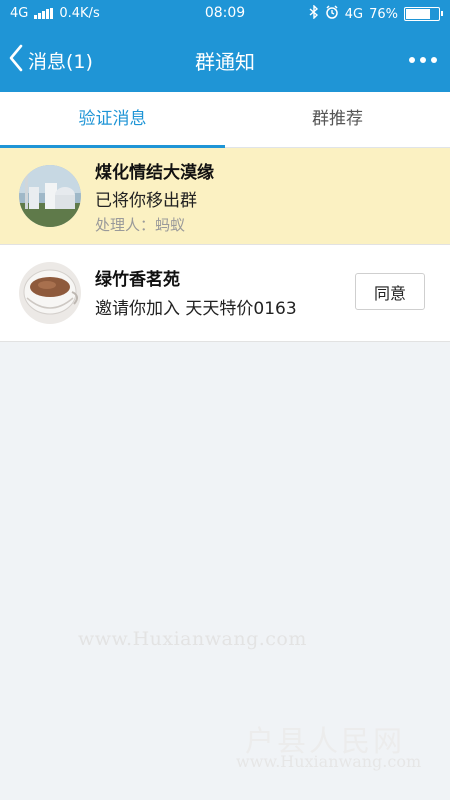 The height and width of the screenshot is (800, 450). I want to click on watermark-url: www.Huxianwang.com, so click(192, 639).